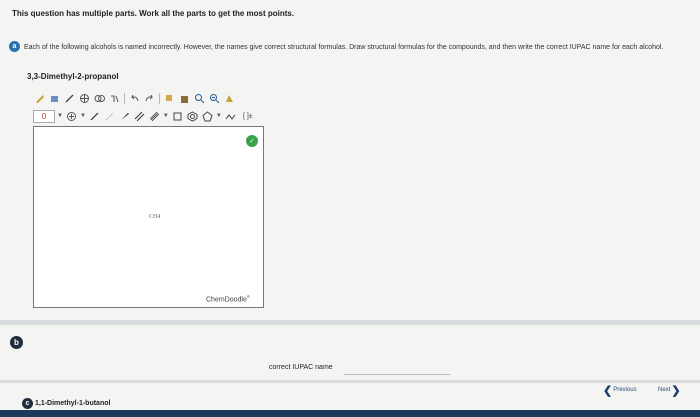 Image resolution: width=700 pixels, height=417 pixels. I want to click on iupac-name-label: correct IUPAC name, so click(301, 367).